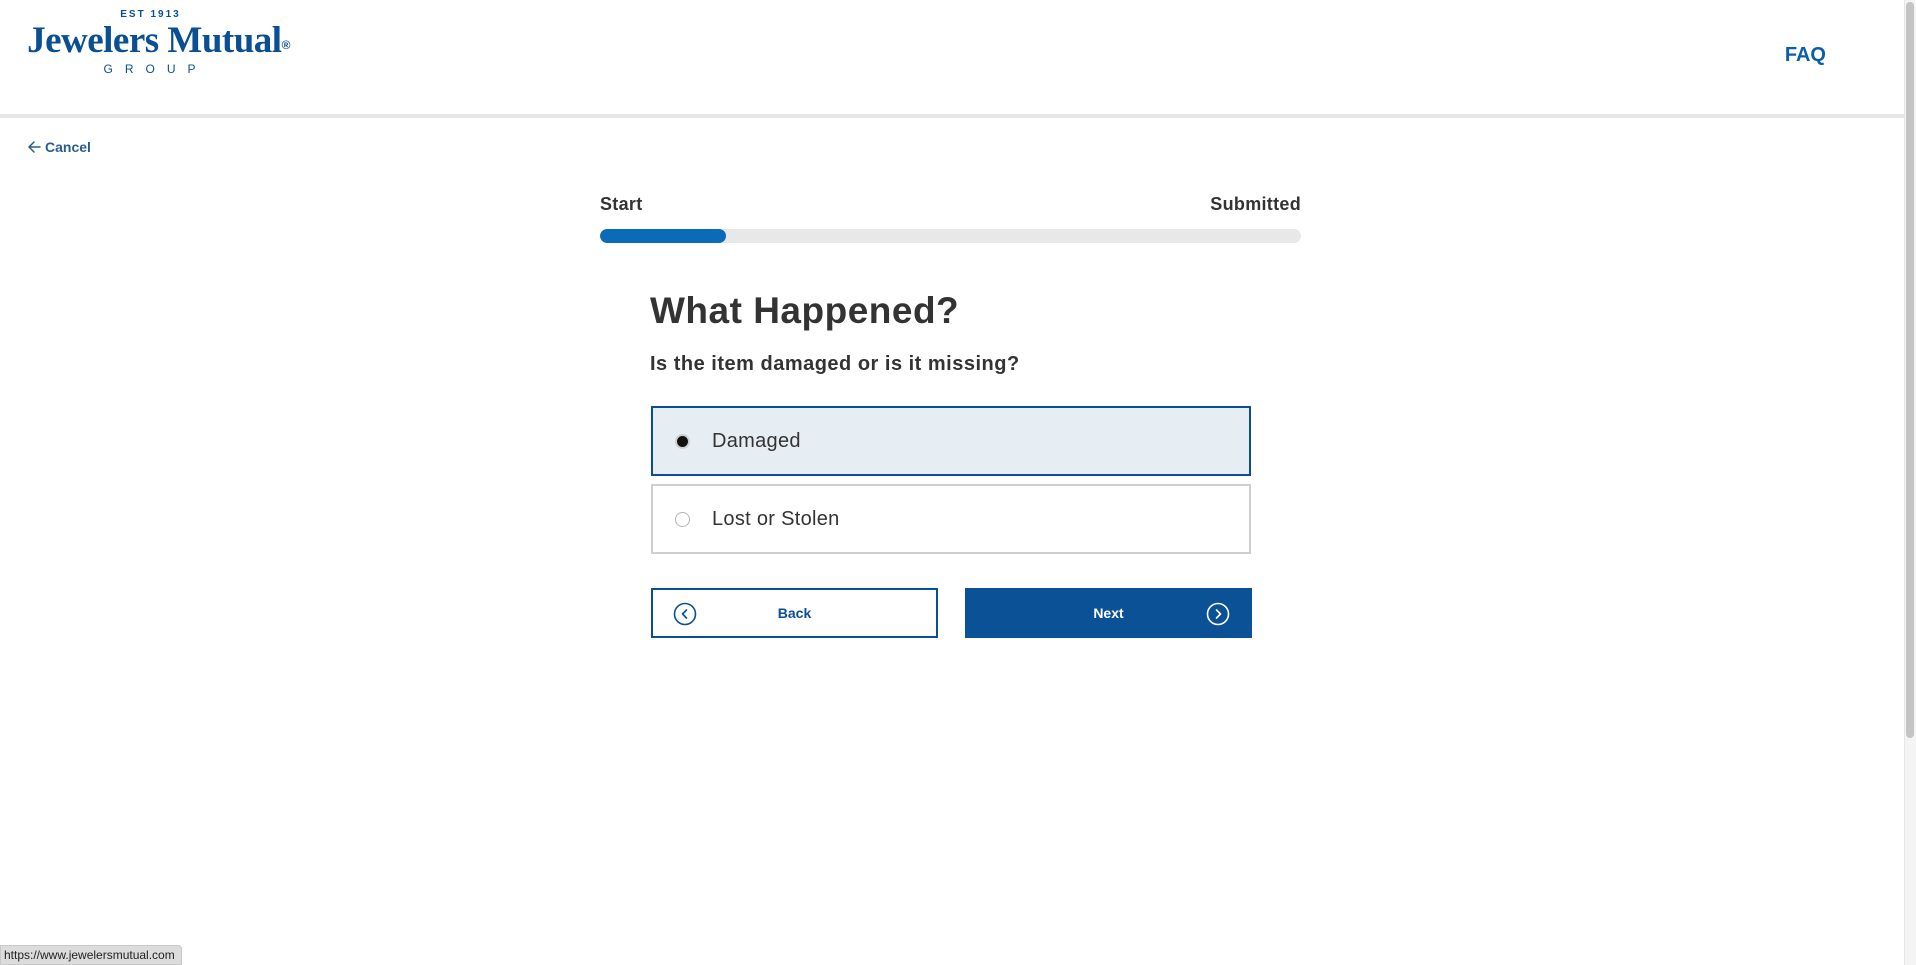  What do you see at coordinates (951, 613) in the screenshot?
I see `navigation-buttons: Back Next` at bounding box center [951, 613].